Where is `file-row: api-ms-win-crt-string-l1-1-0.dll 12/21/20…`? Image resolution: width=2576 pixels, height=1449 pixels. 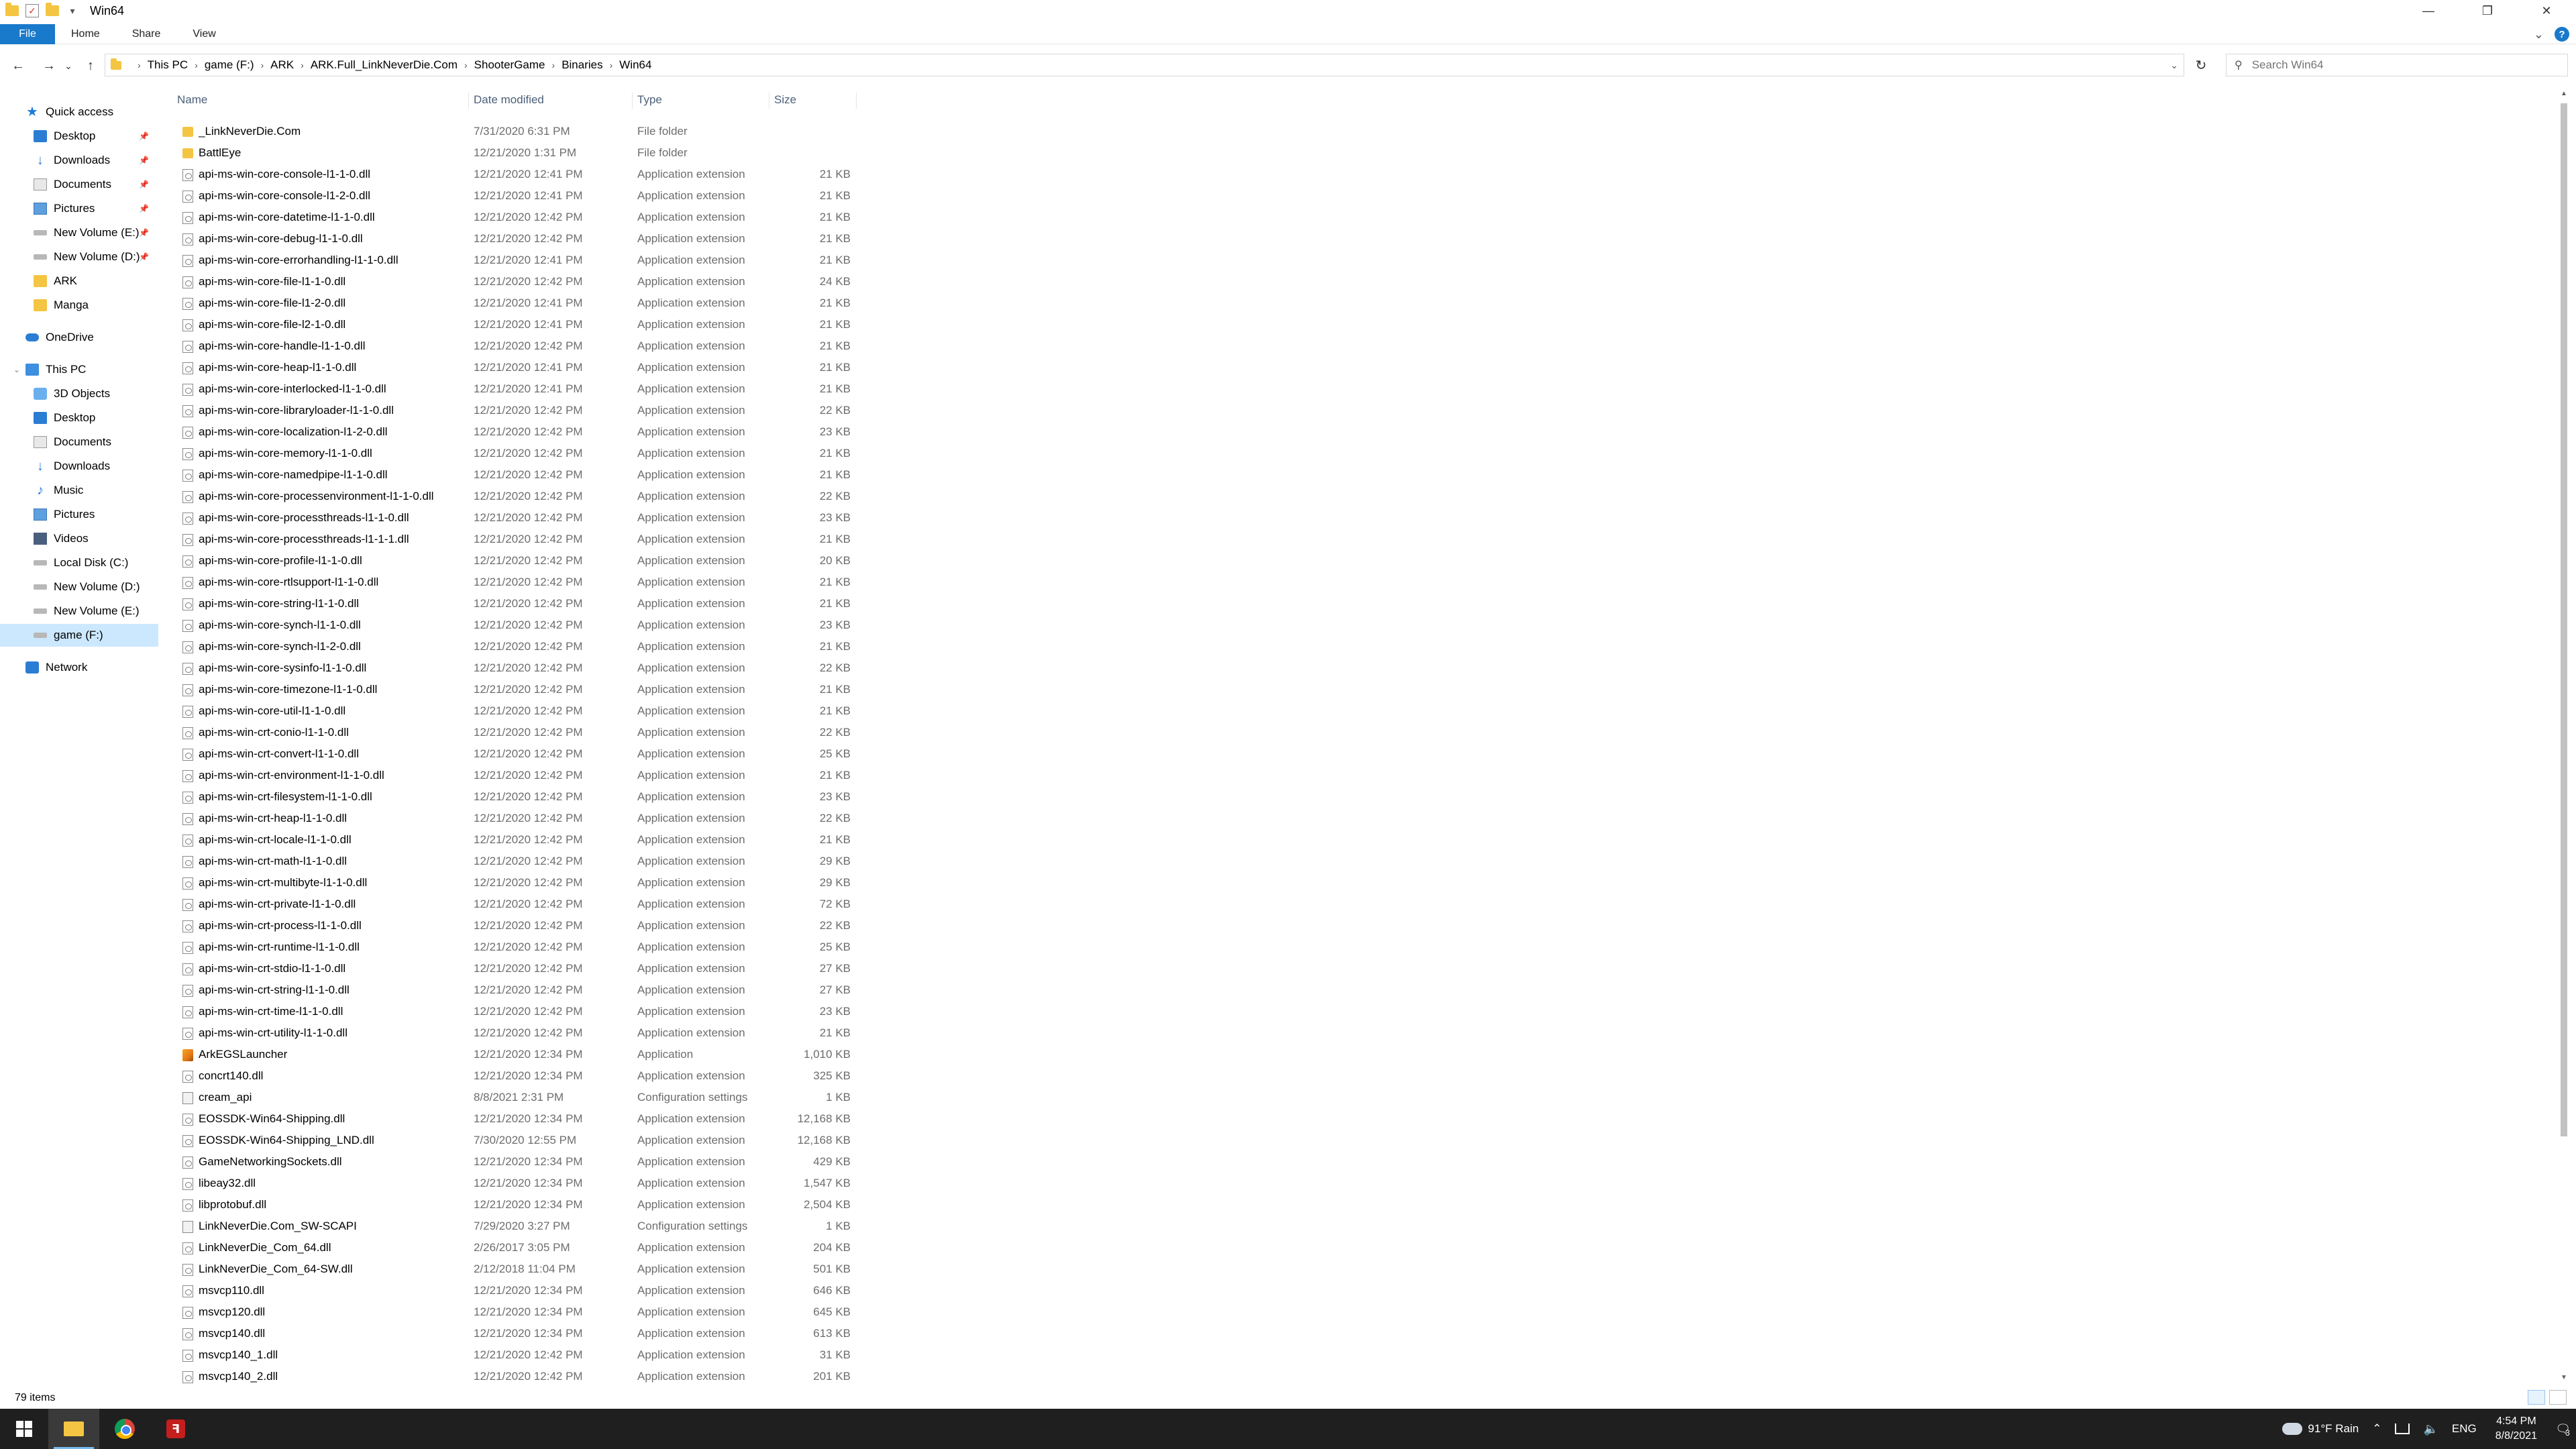 file-row: api-ms-win-crt-string-l1-1-0.dll 12/21/20… is located at coordinates (507, 990).